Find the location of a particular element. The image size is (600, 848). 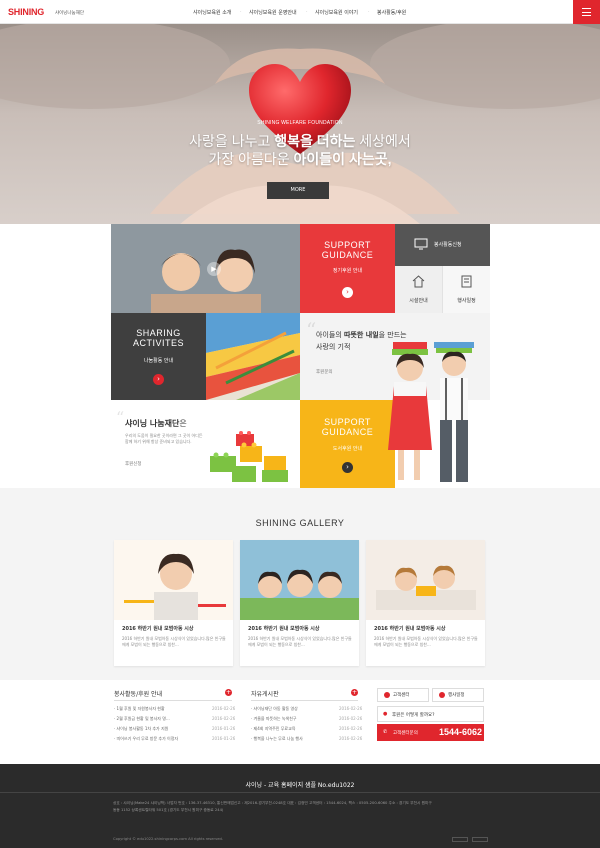

hero-foundation-name: SHINING WELFARE FOUNDATION is located at coordinates (300, 123).